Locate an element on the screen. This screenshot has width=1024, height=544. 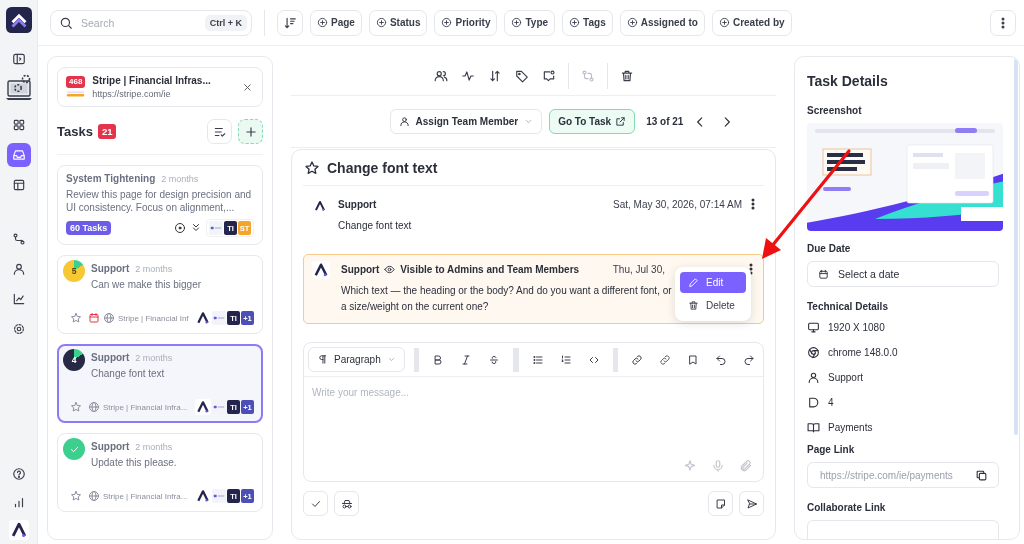
visibility-label: Visible to Admins and Team Members is located at coordinates (490, 269).